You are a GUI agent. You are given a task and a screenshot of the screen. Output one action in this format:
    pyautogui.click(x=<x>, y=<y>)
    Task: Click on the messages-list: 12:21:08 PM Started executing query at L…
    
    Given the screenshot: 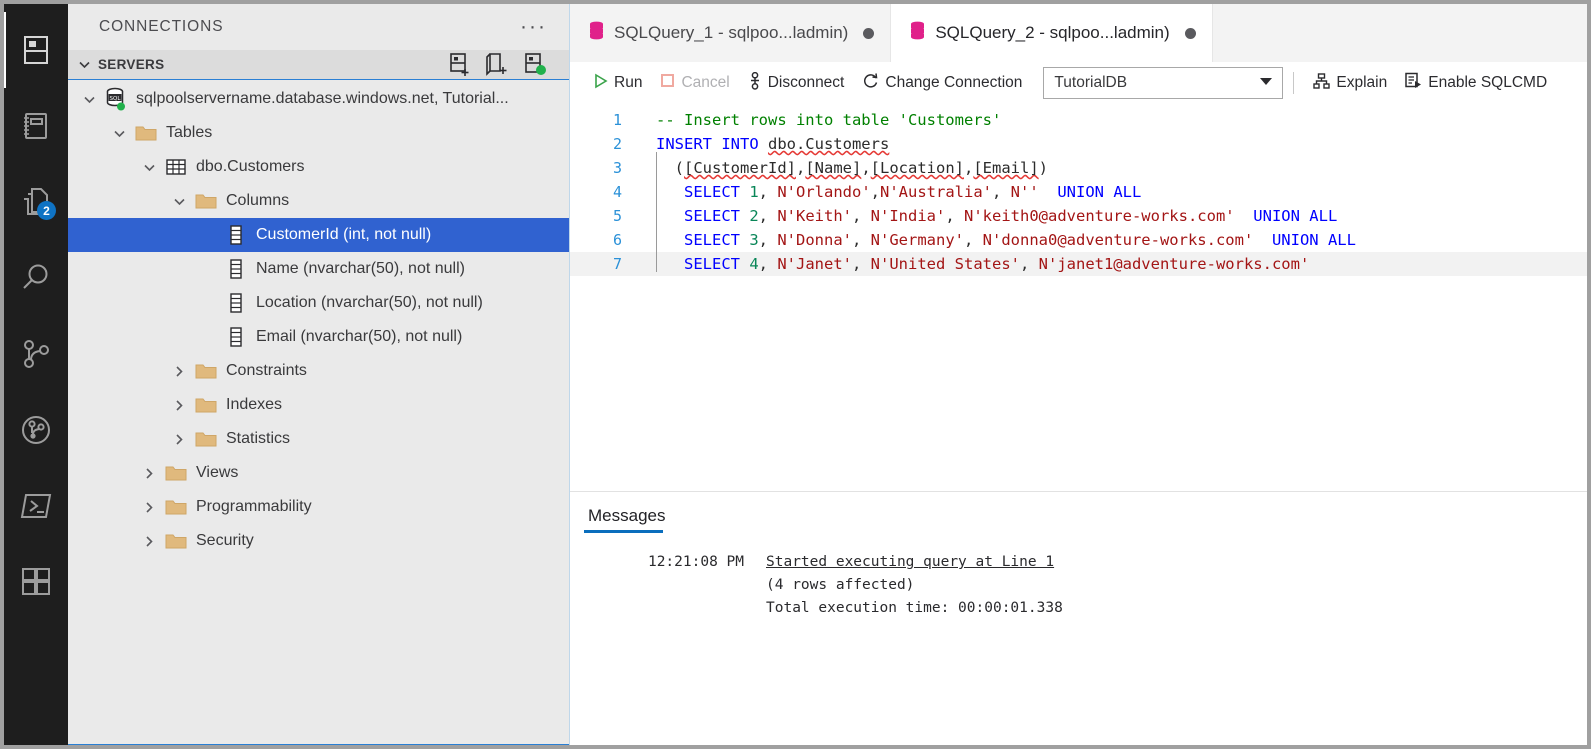 What is the action you would take?
    pyautogui.click(x=1078, y=576)
    